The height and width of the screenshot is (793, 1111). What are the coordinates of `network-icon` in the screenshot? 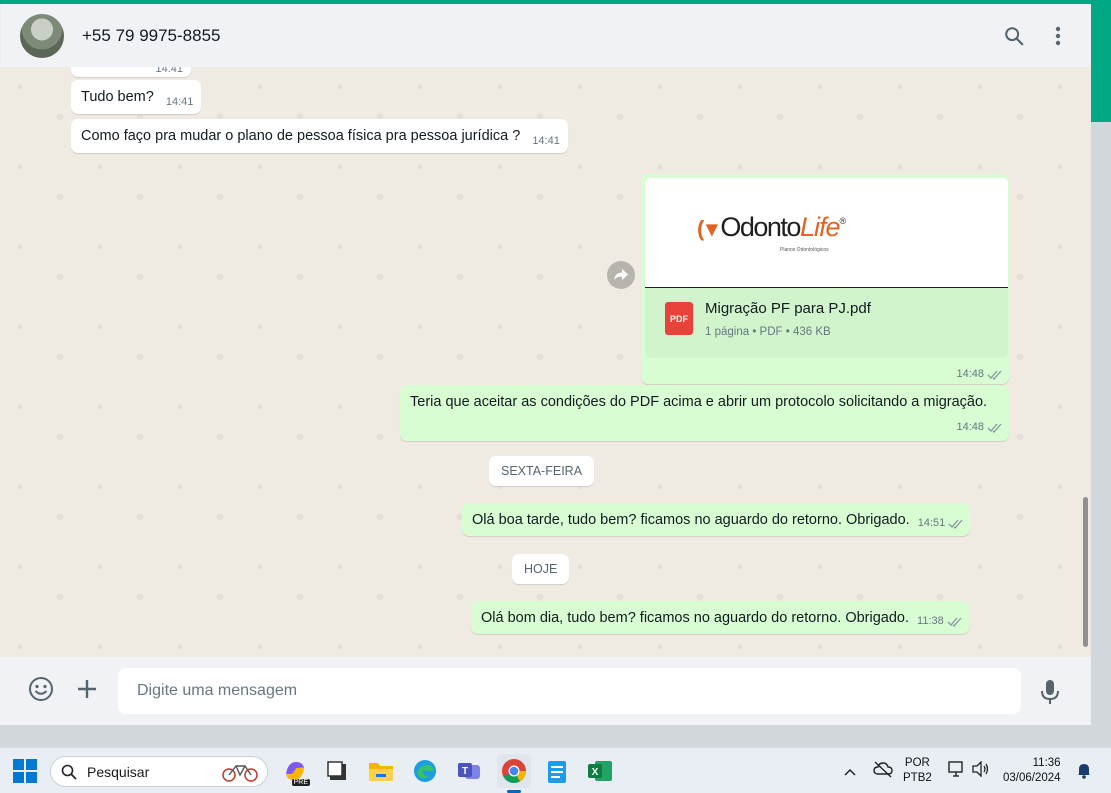 It's located at (957, 771).